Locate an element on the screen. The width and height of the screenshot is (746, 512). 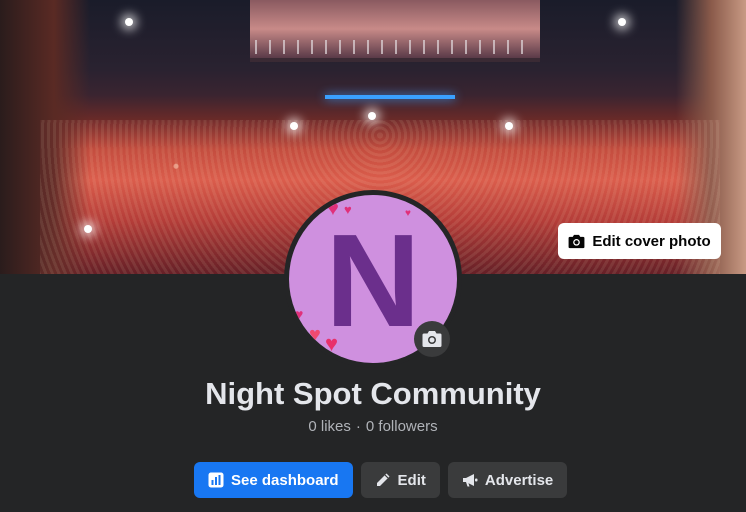
pencil-icon is located at coordinates (383, 479).